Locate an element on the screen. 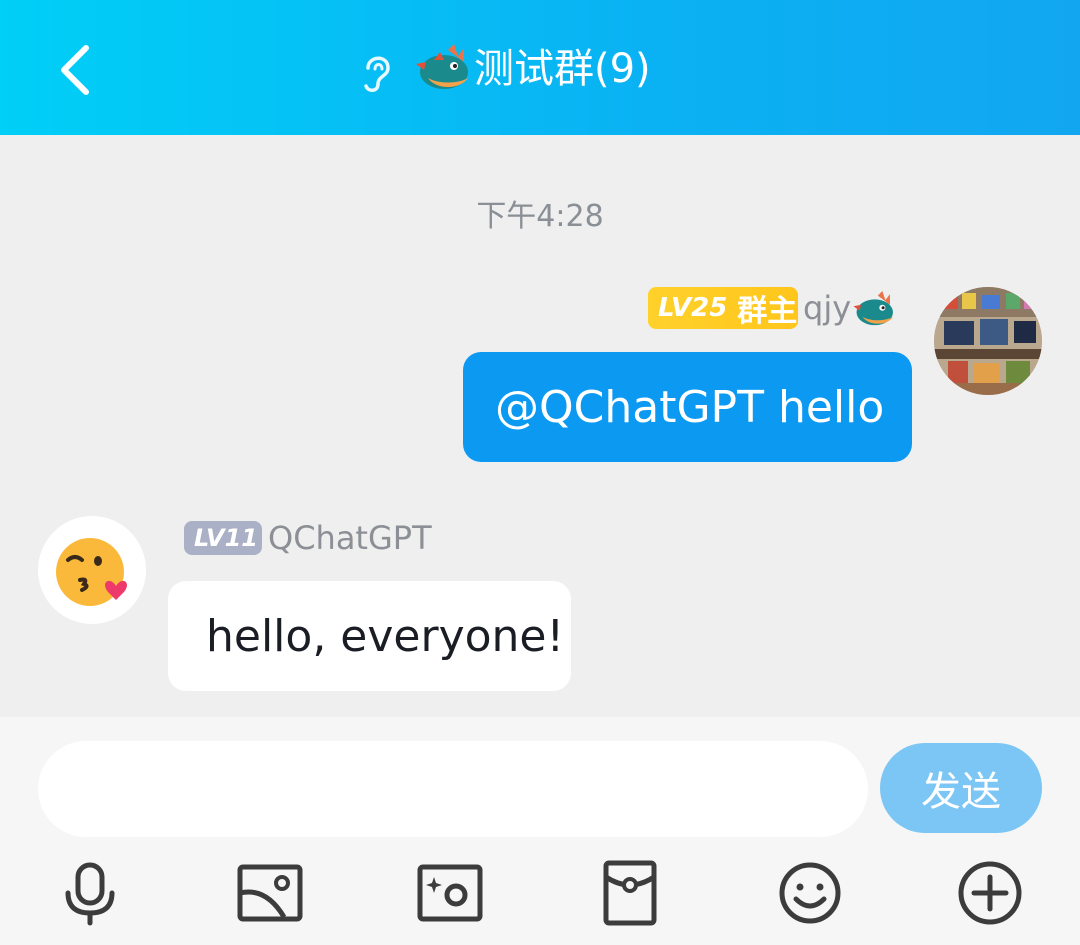 Image resolution: width=1080 pixels, height=945 pixels. back-button is located at coordinates (76, 70).